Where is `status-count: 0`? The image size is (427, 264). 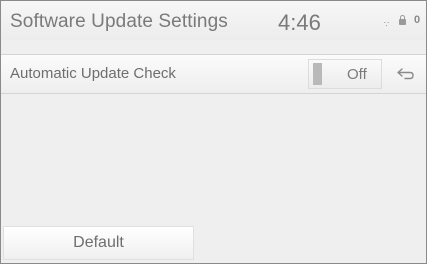 status-count: 0 is located at coordinates (417, 20).